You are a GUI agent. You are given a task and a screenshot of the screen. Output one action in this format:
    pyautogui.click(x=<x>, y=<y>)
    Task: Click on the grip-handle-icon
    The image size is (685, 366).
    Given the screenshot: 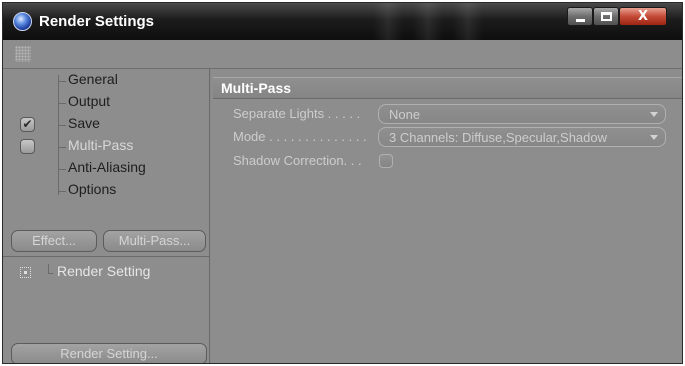 What is the action you would take?
    pyautogui.click(x=23, y=54)
    